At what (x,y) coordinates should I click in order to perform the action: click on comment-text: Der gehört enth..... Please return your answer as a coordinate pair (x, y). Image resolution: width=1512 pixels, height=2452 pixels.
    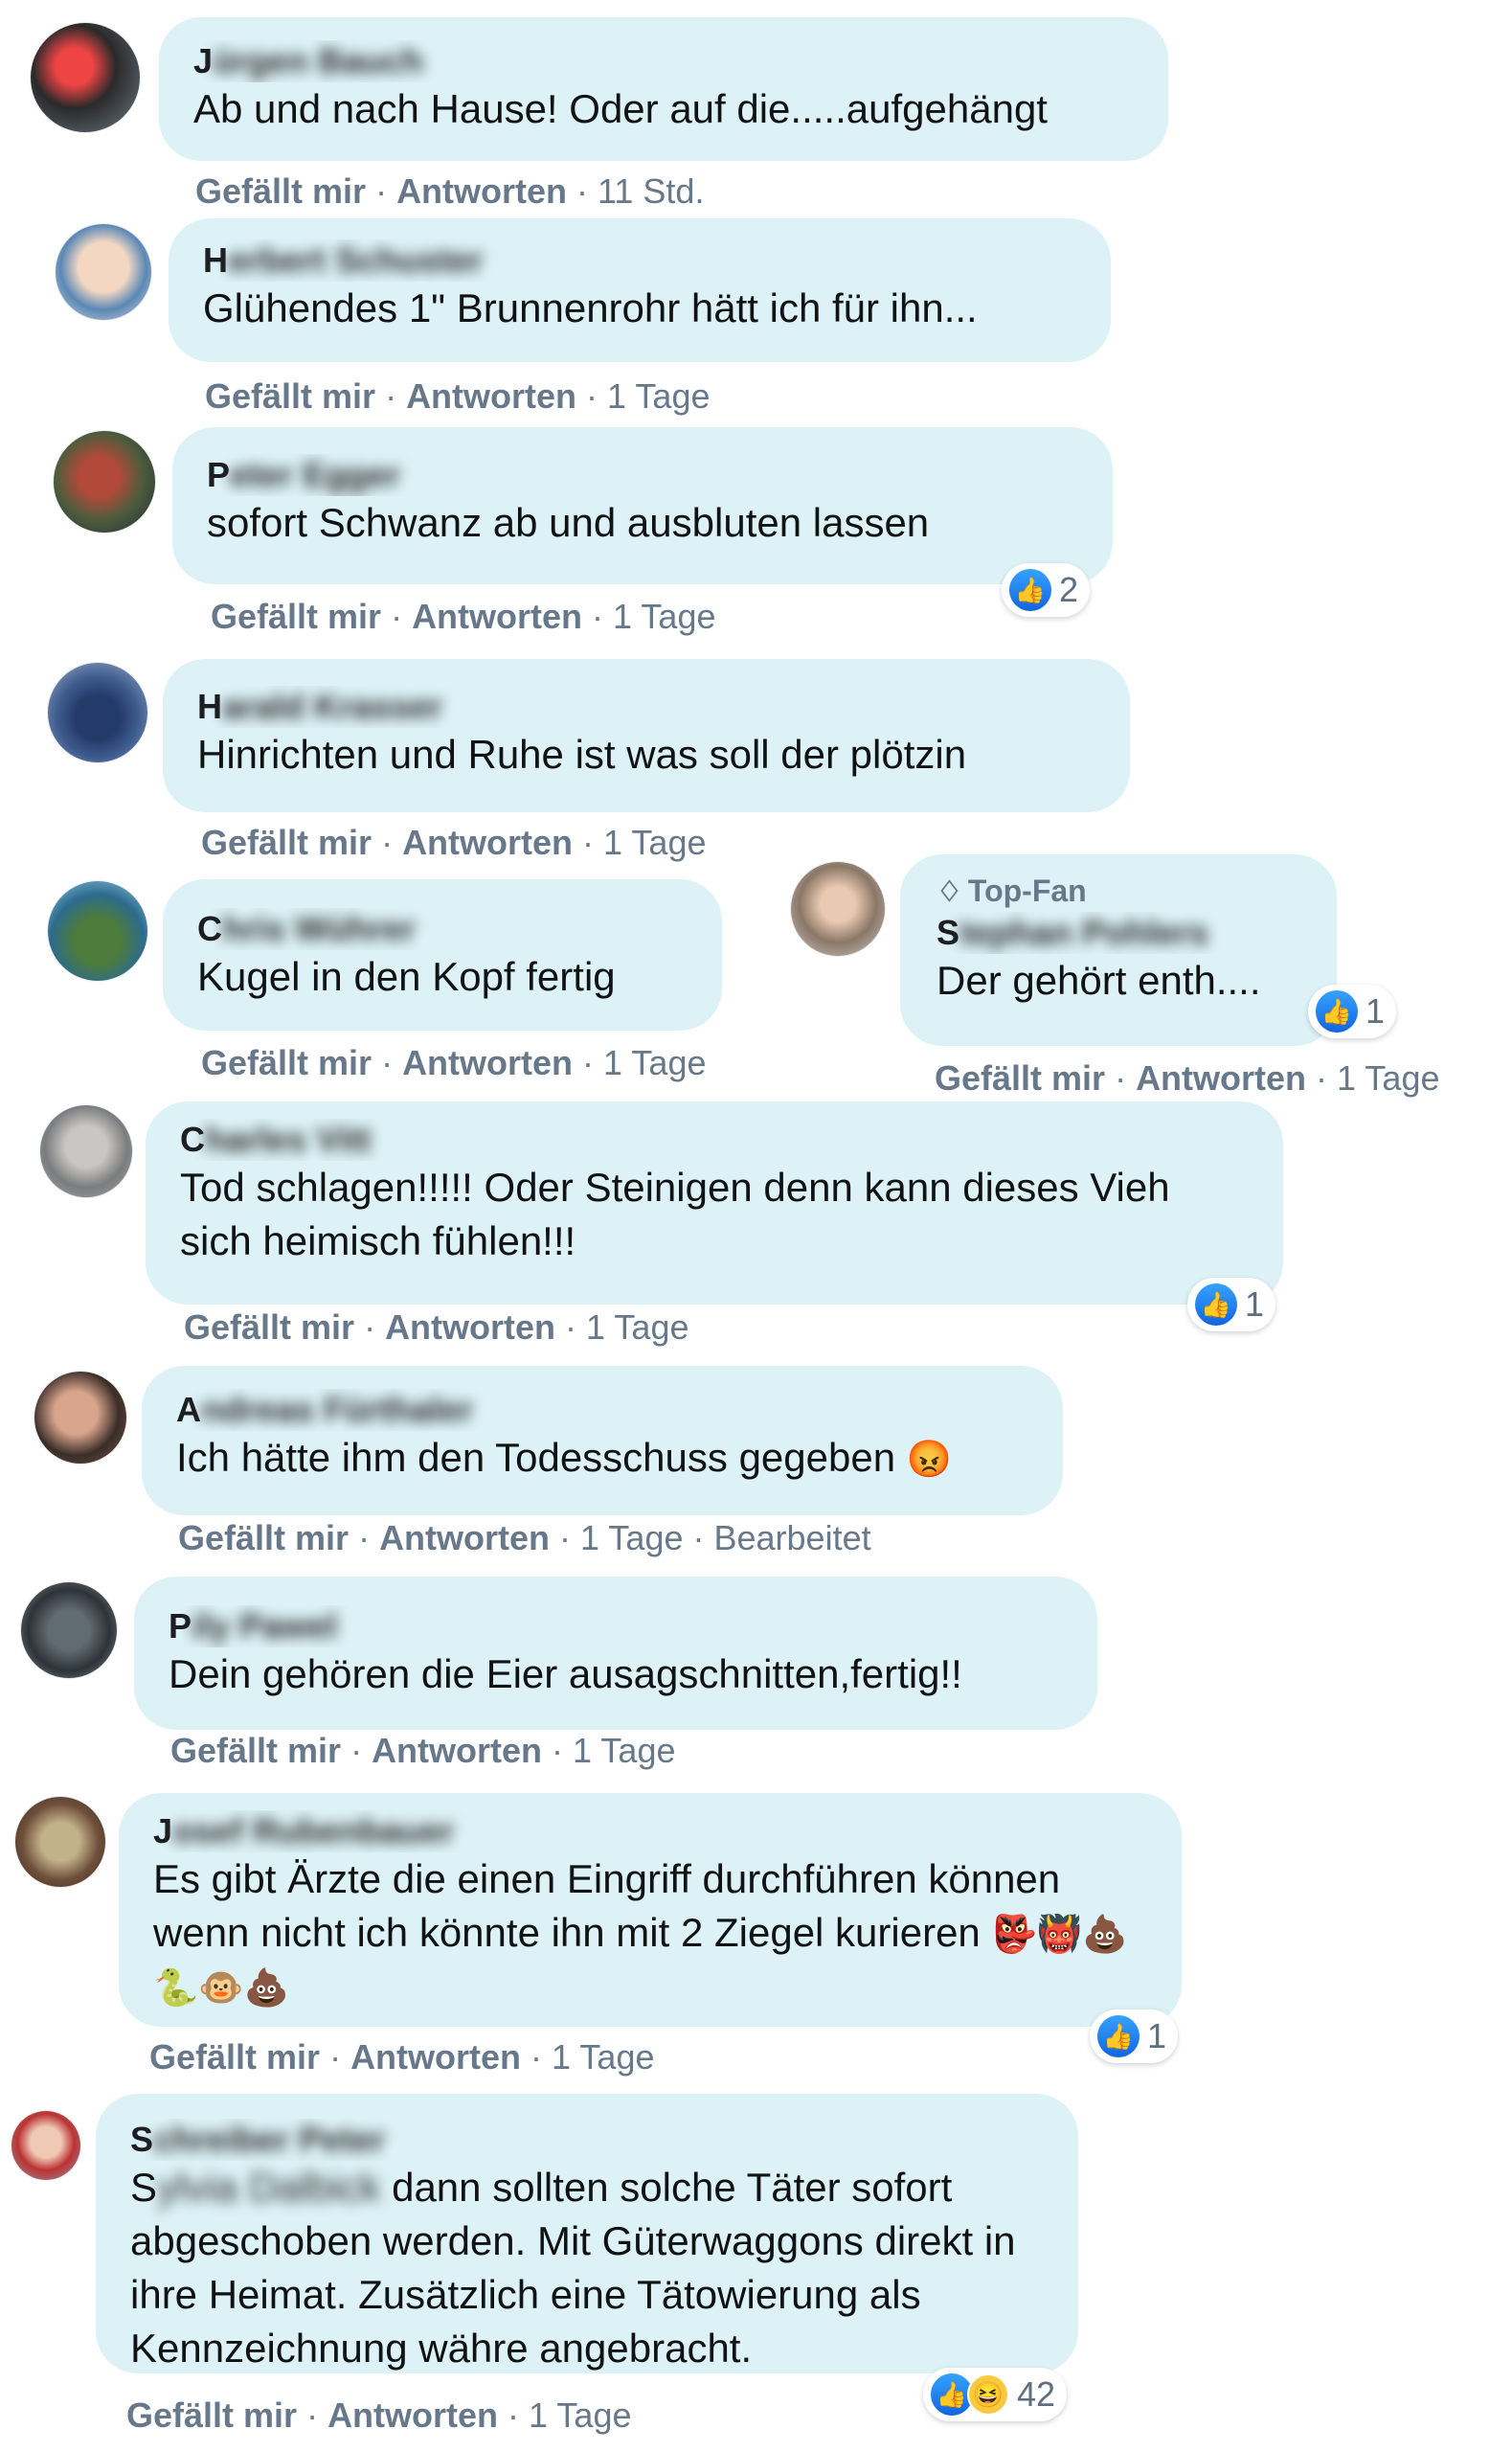
    Looking at the image, I should click on (1099, 980).